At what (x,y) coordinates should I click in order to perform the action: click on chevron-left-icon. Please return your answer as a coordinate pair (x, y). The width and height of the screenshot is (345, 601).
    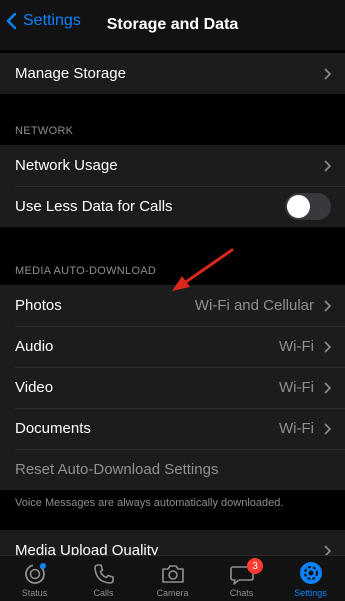
    Looking at the image, I should click on (11, 21).